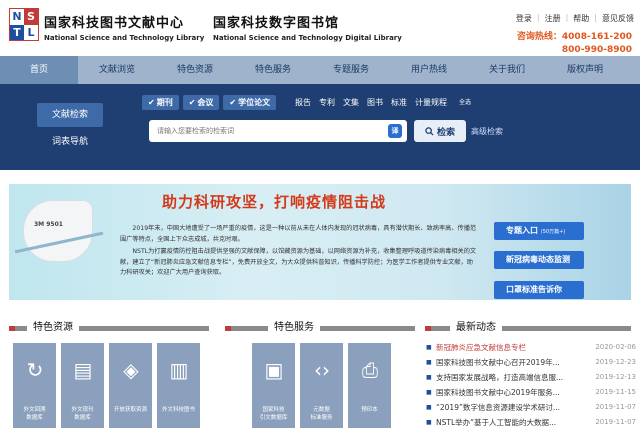  I want to click on type-report: 报告, so click(303, 102).